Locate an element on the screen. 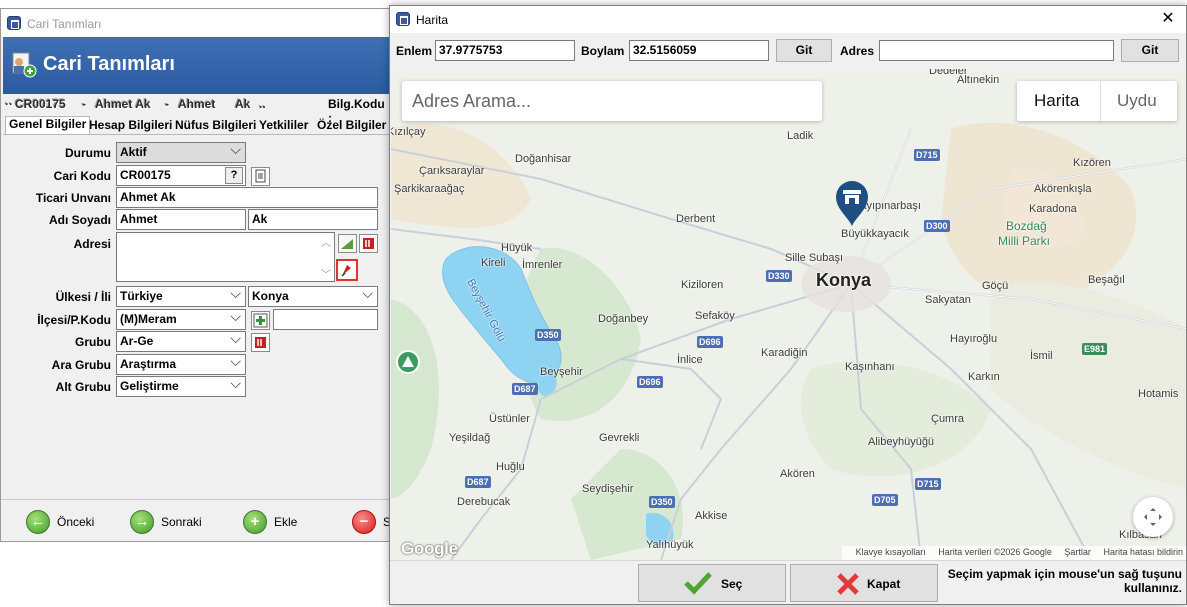 Image resolution: width=1187 pixels, height=607 pixels. place-label: Alibeyhüyüğü is located at coordinates (901, 442).